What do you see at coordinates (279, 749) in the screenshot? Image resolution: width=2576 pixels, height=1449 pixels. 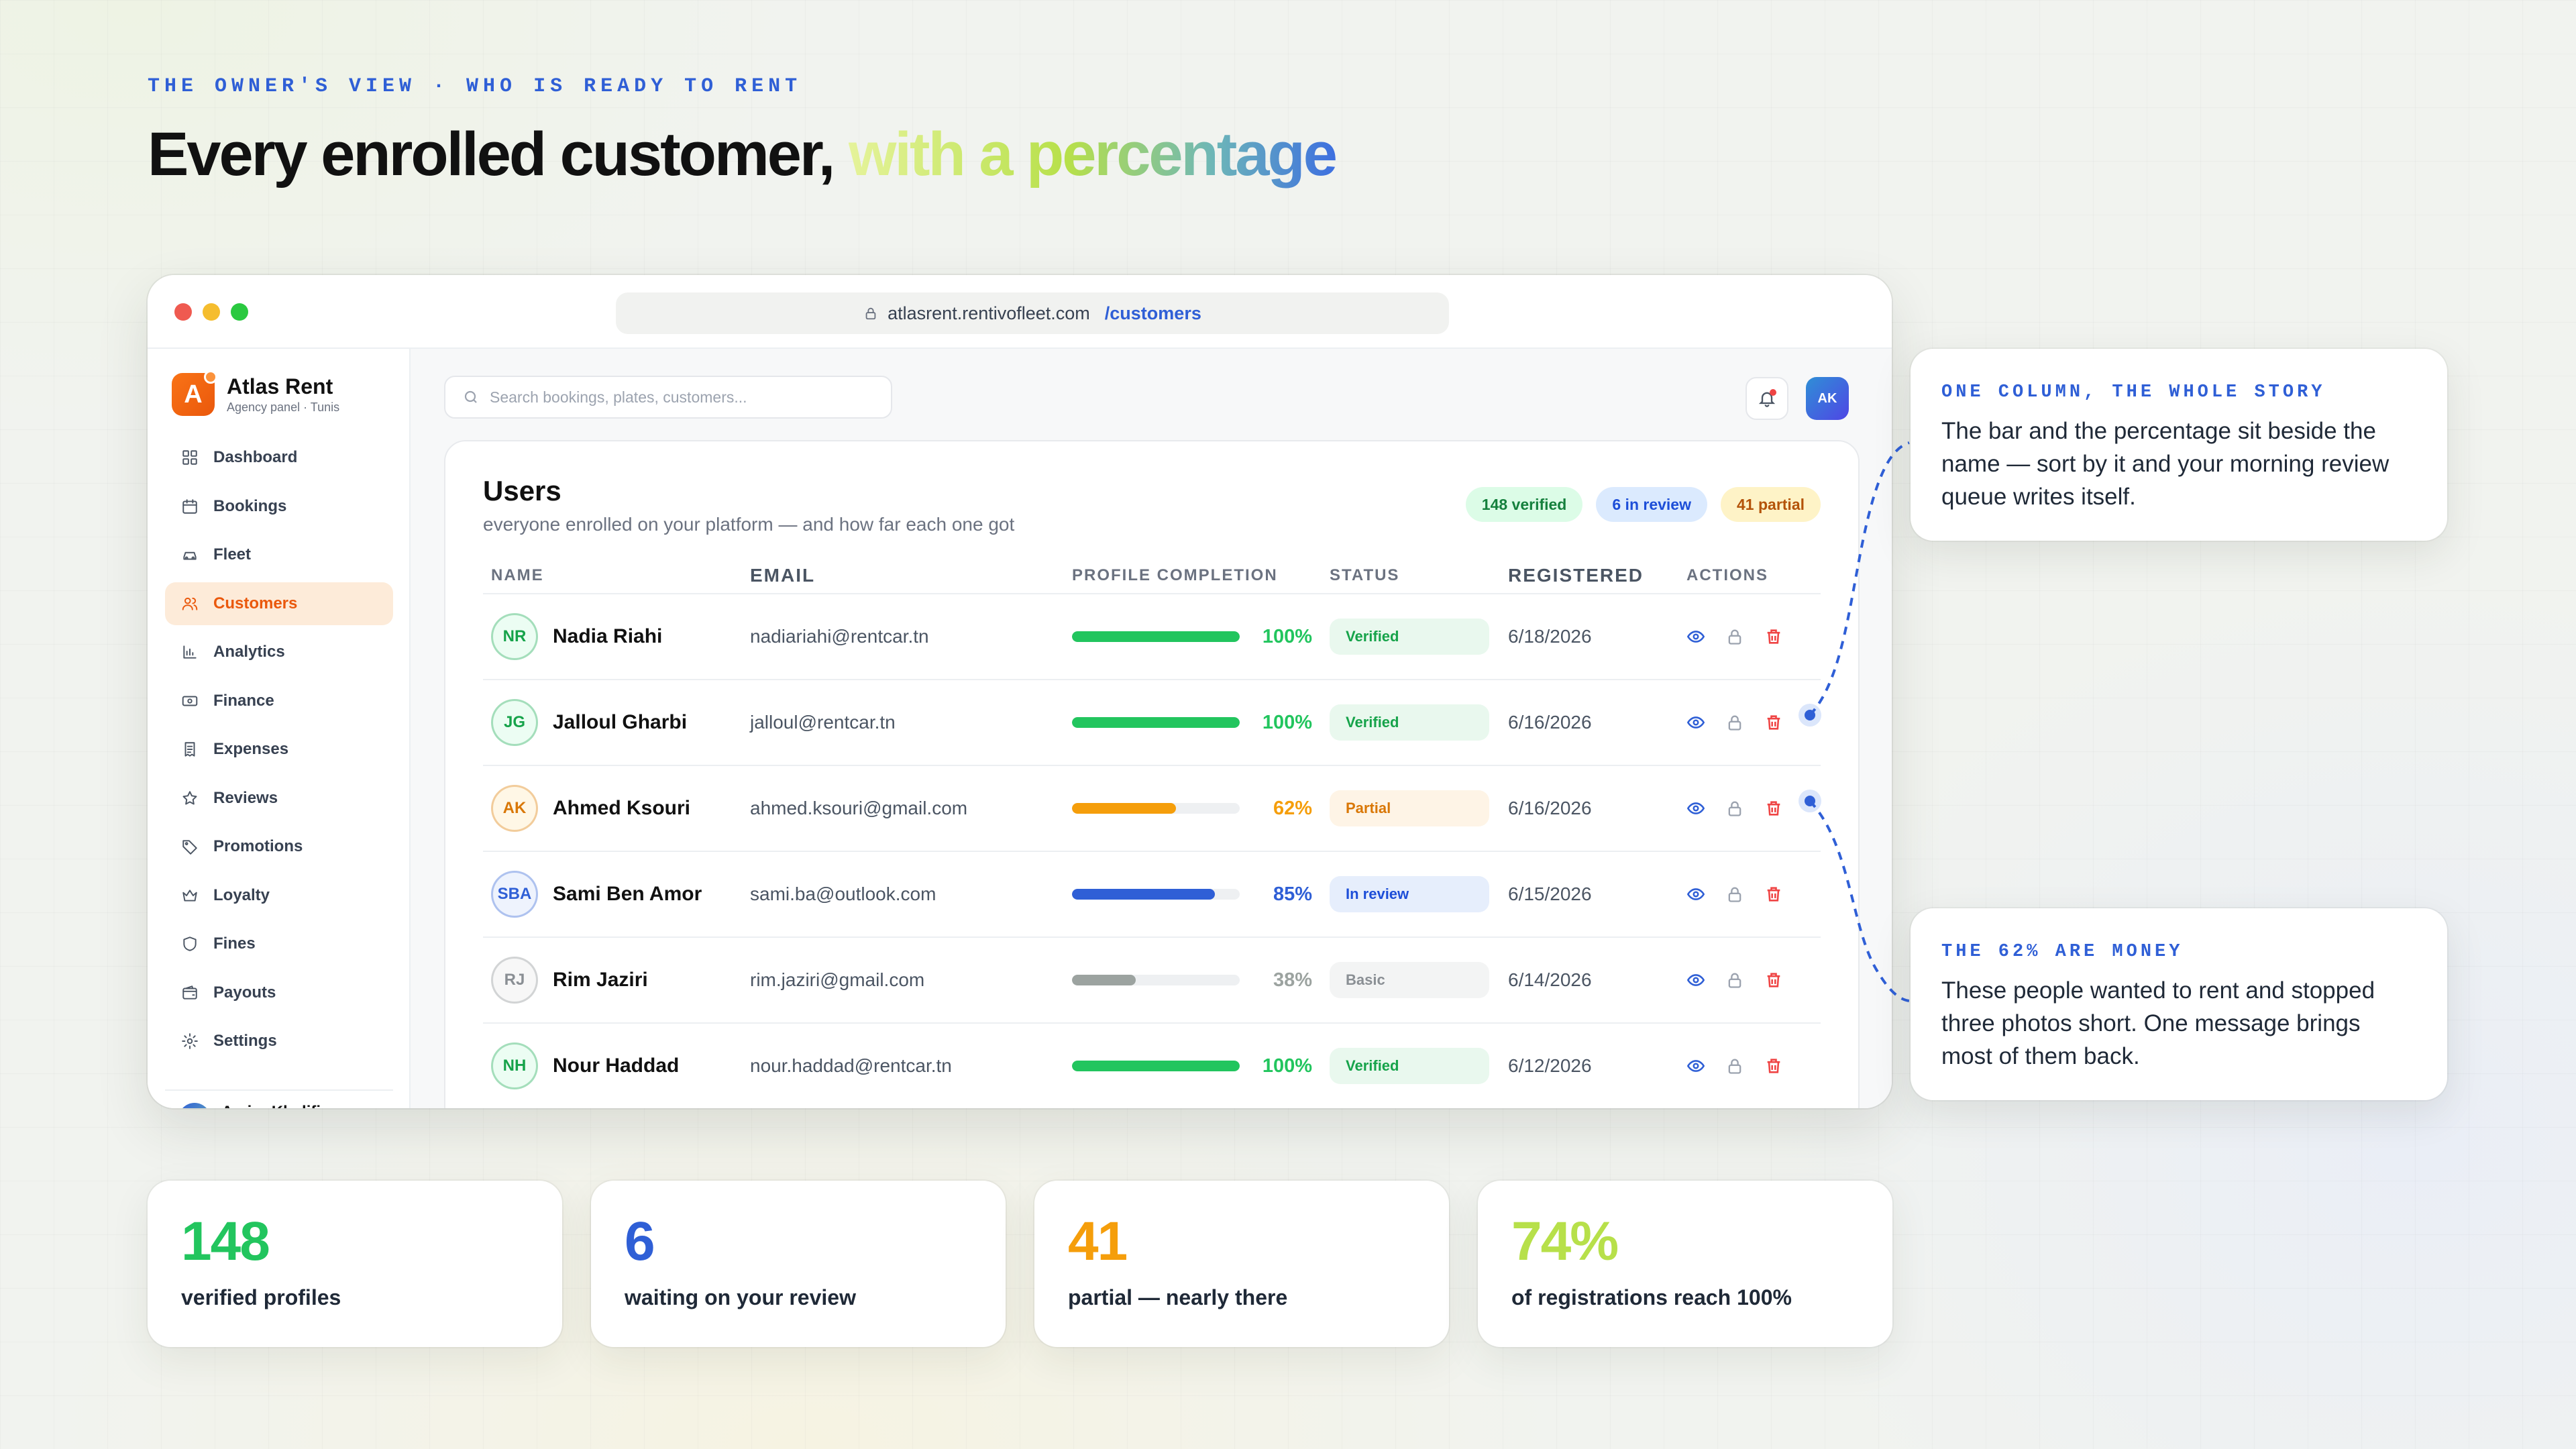 I see `sidebar-item-expenses: Expenses` at bounding box center [279, 749].